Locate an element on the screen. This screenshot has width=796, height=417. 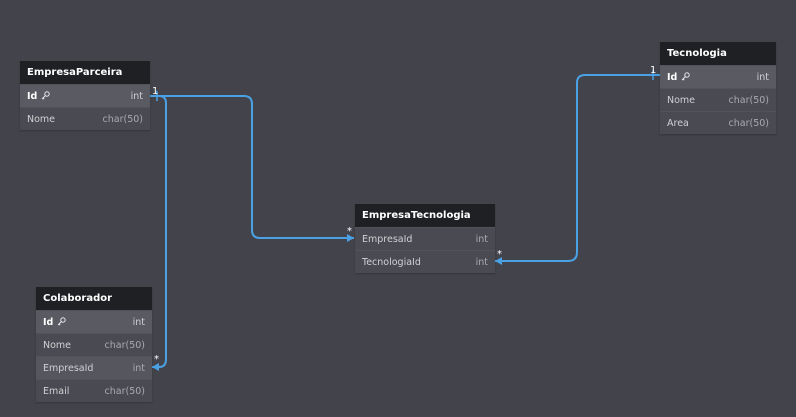
table-header: EmpresaParceira is located at coordinates (85, 72).